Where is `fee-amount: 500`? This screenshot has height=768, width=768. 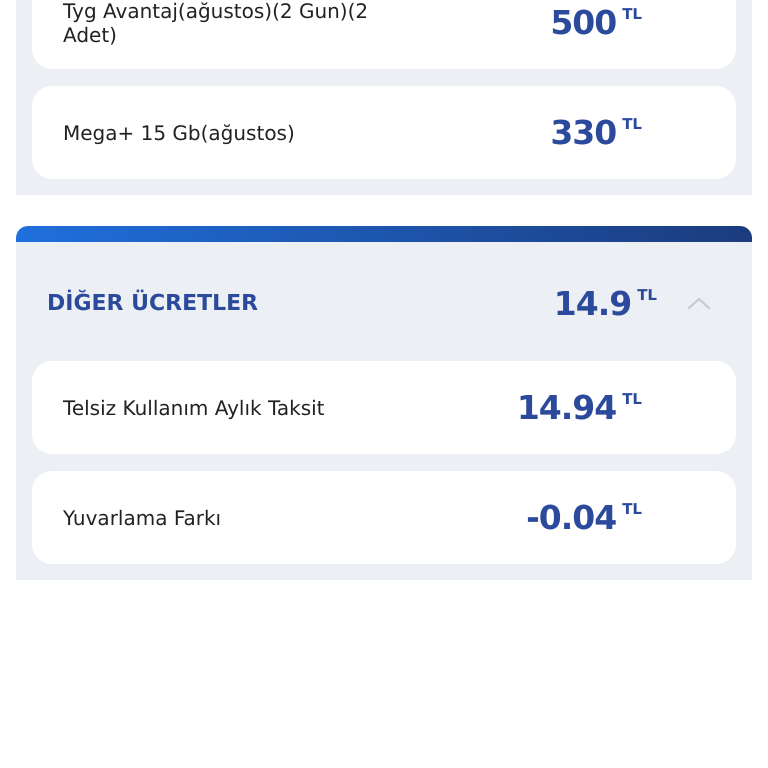 fee-amount: 500 is located at coordinates (583, 22).